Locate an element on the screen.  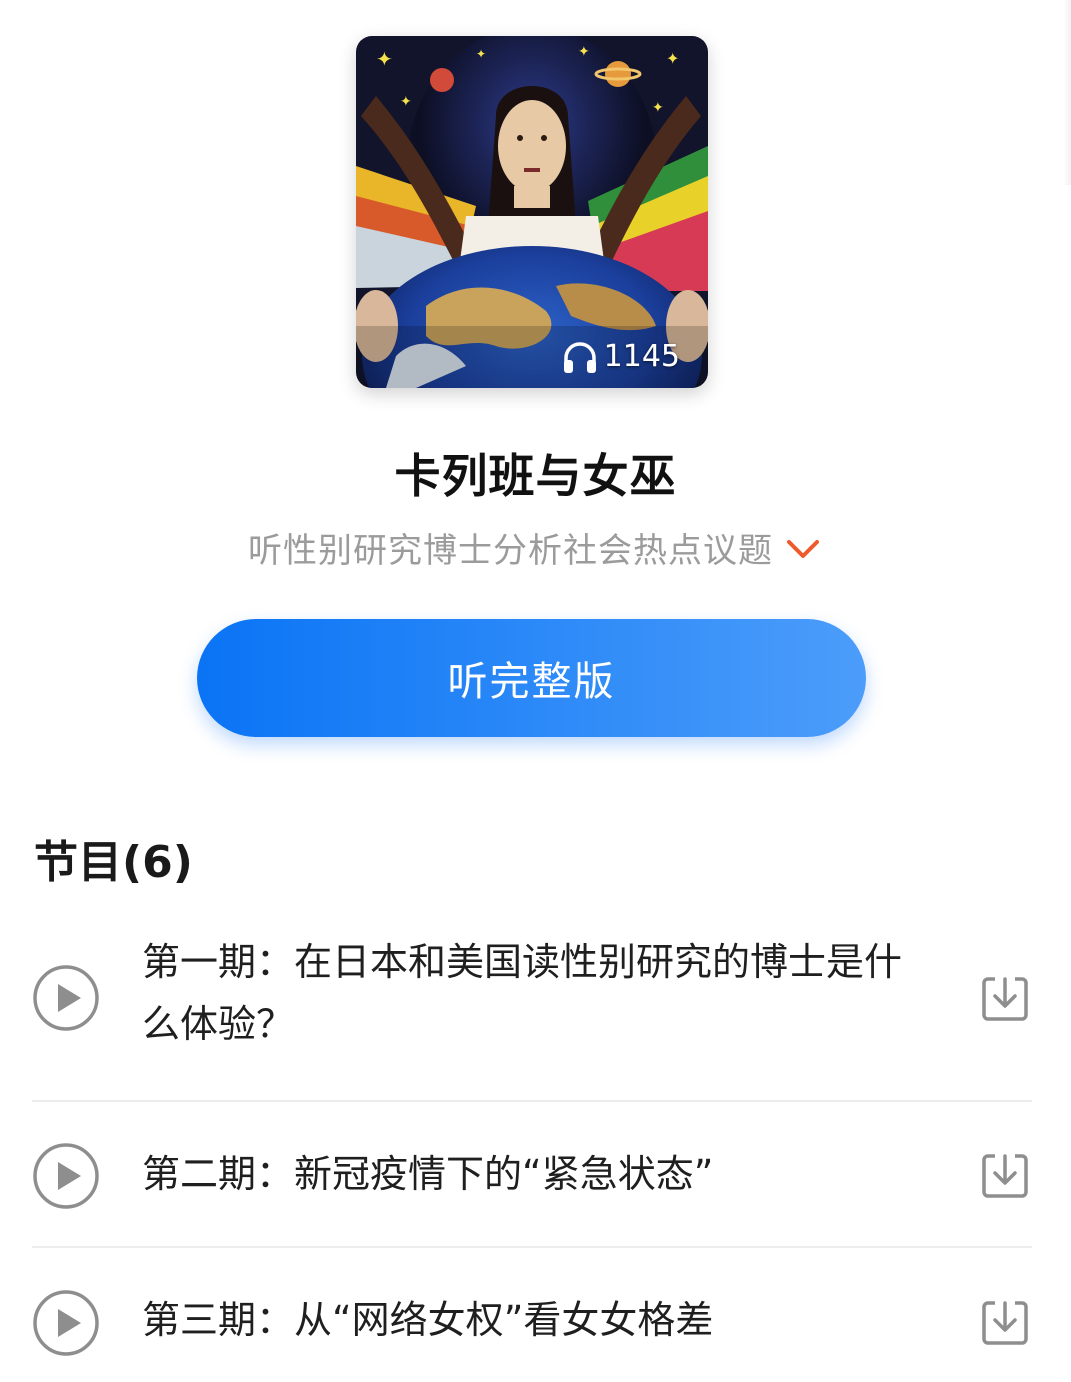
album-title: 卡列班与女巫 is located at coordinates (535, 476).